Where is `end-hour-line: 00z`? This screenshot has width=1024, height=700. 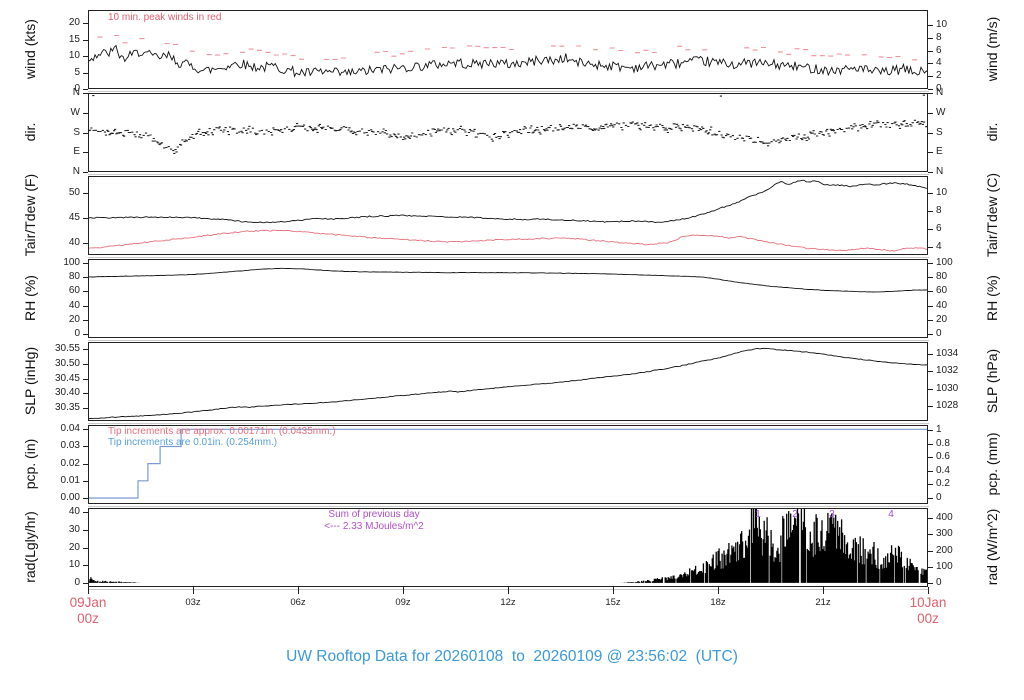 end-hour-line: 00z is located at coordinates (928, 618).